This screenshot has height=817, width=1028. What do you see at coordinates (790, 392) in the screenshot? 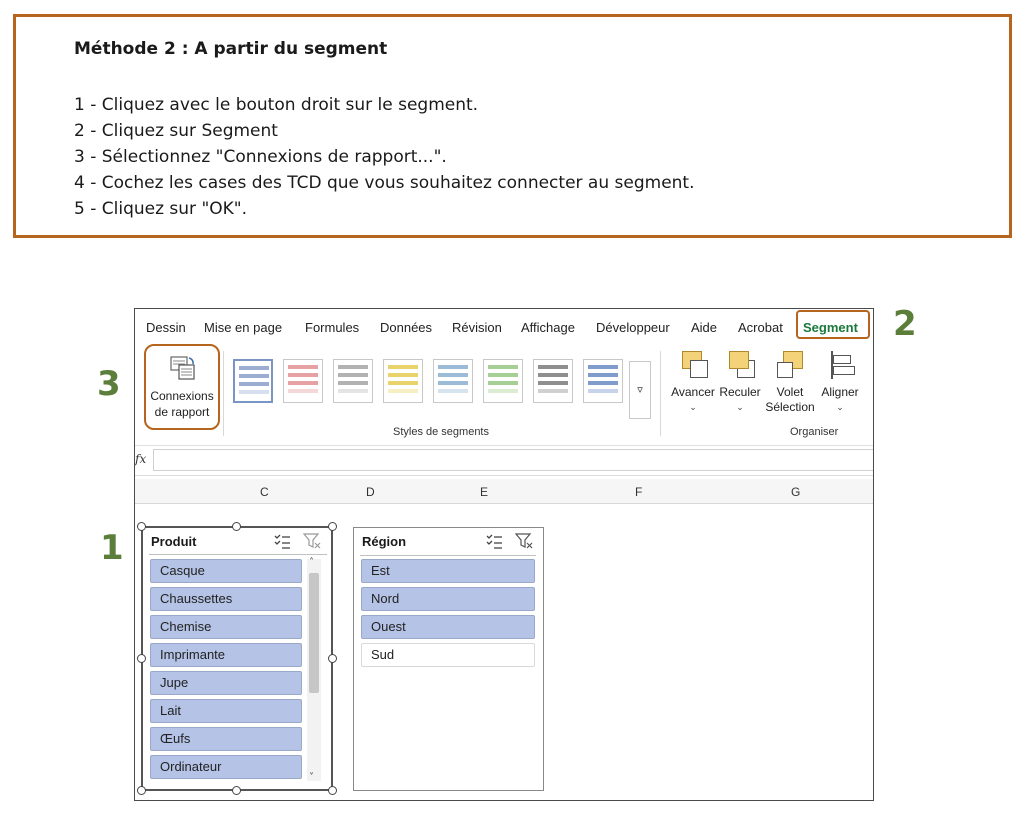
I see `volet-label: Volet` at bounding box center [790, 392].